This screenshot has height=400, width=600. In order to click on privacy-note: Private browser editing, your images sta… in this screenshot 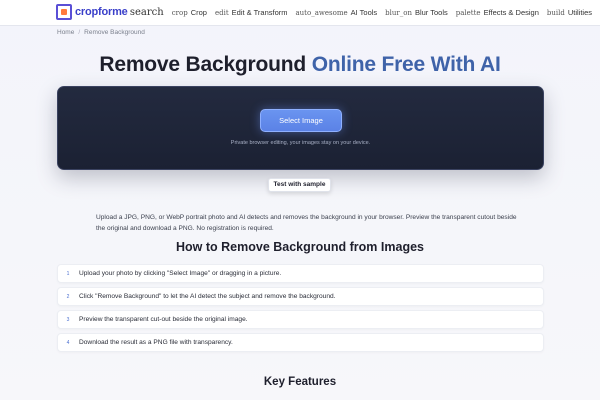, I will do `click(300, 143)`.